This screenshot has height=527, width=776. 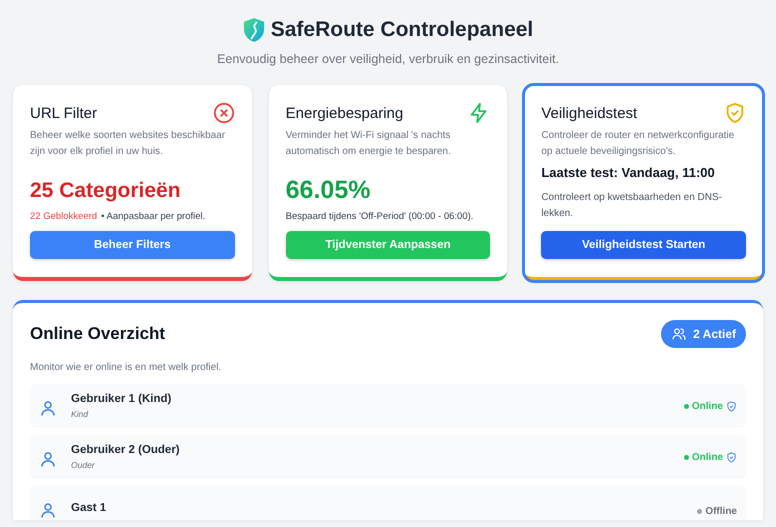 What do you see at coordinates (80, 414) in the screenshot?
I see `user-profile: Kind` at bounding box center [80, 414].